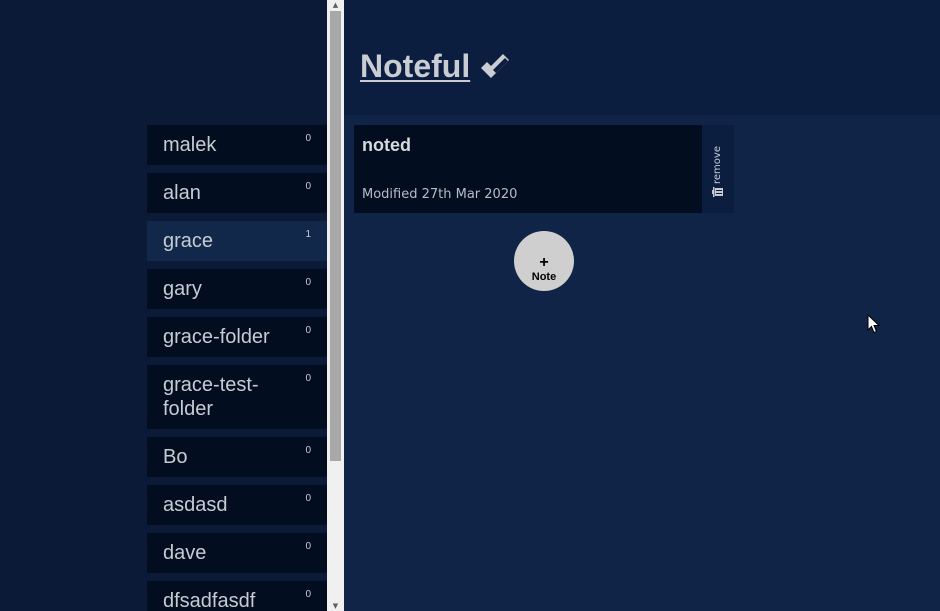 This screenshot has width=940, height=611. I want to click on note-title-link: noted, so click(528, 145).